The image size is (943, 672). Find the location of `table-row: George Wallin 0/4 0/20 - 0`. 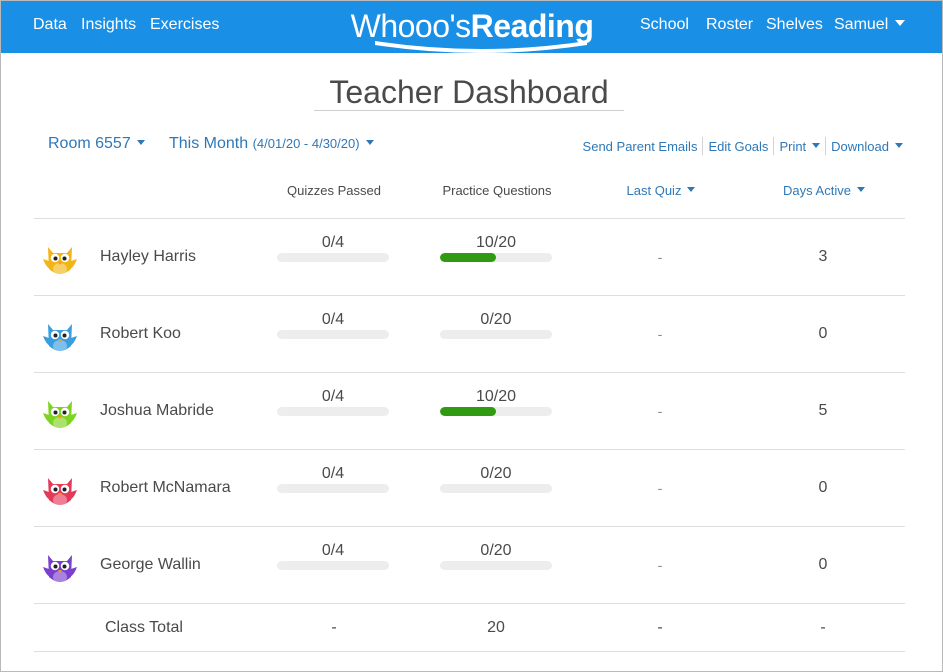

table-row: George Wallin 0/4 0/20 - 0 is located at coordinates (469, 565).